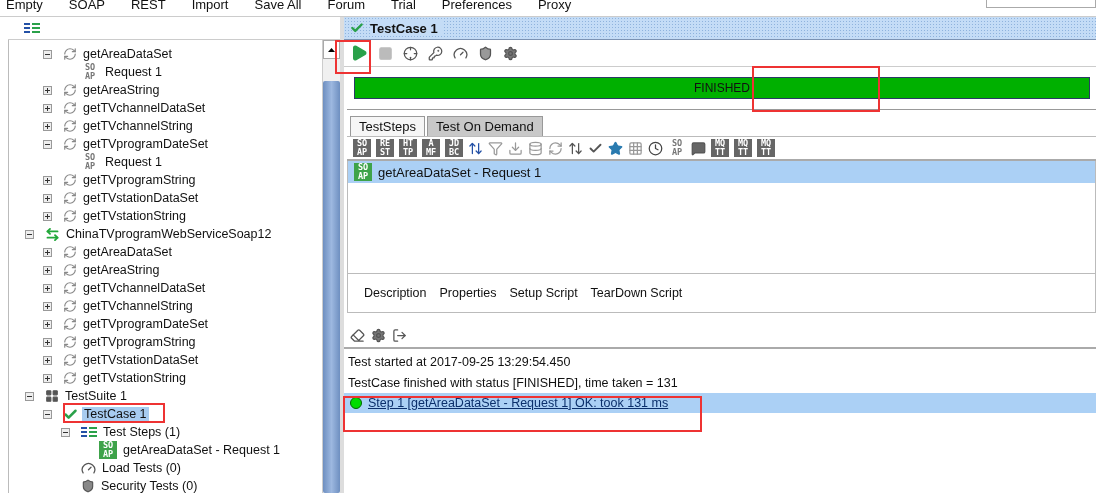  What do you see at coordinates (476, 5) in the screenshot?
I see `menu-item: Preferences` at bounding box center [476, 5].